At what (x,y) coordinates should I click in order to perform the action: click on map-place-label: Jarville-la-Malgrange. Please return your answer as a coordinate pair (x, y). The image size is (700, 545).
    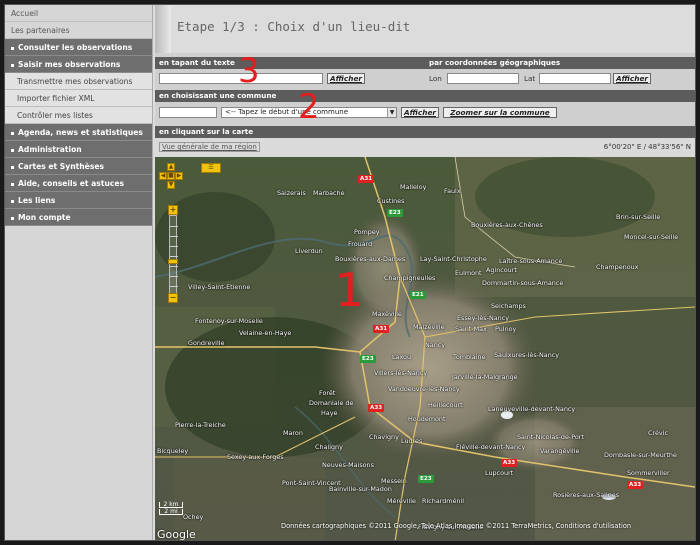
    Looking at the image, I should click on (485, 377).